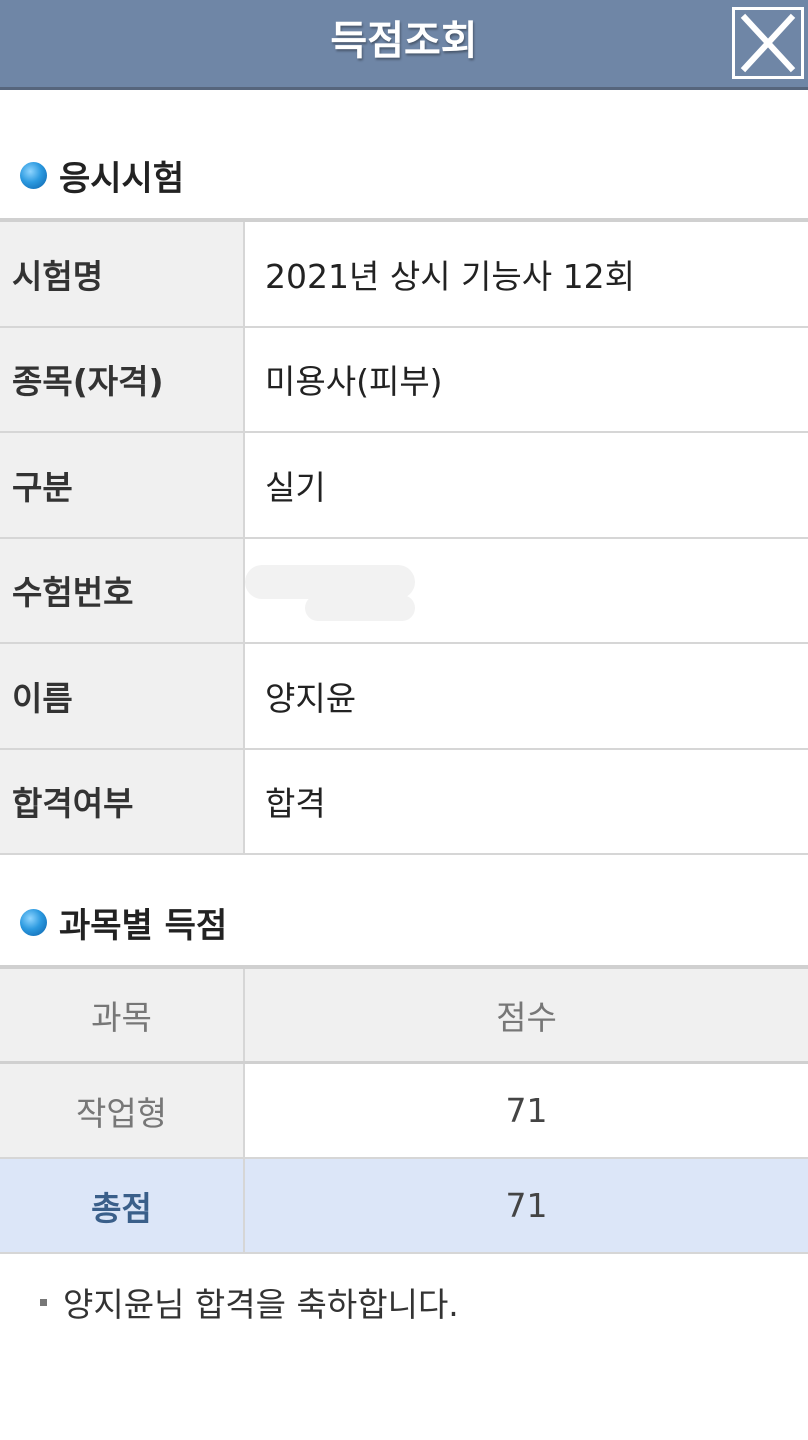  Describe the element at coordinates (404, 697) in the screenshot. I see `info-row-name: 이름 양지윤` at that location.